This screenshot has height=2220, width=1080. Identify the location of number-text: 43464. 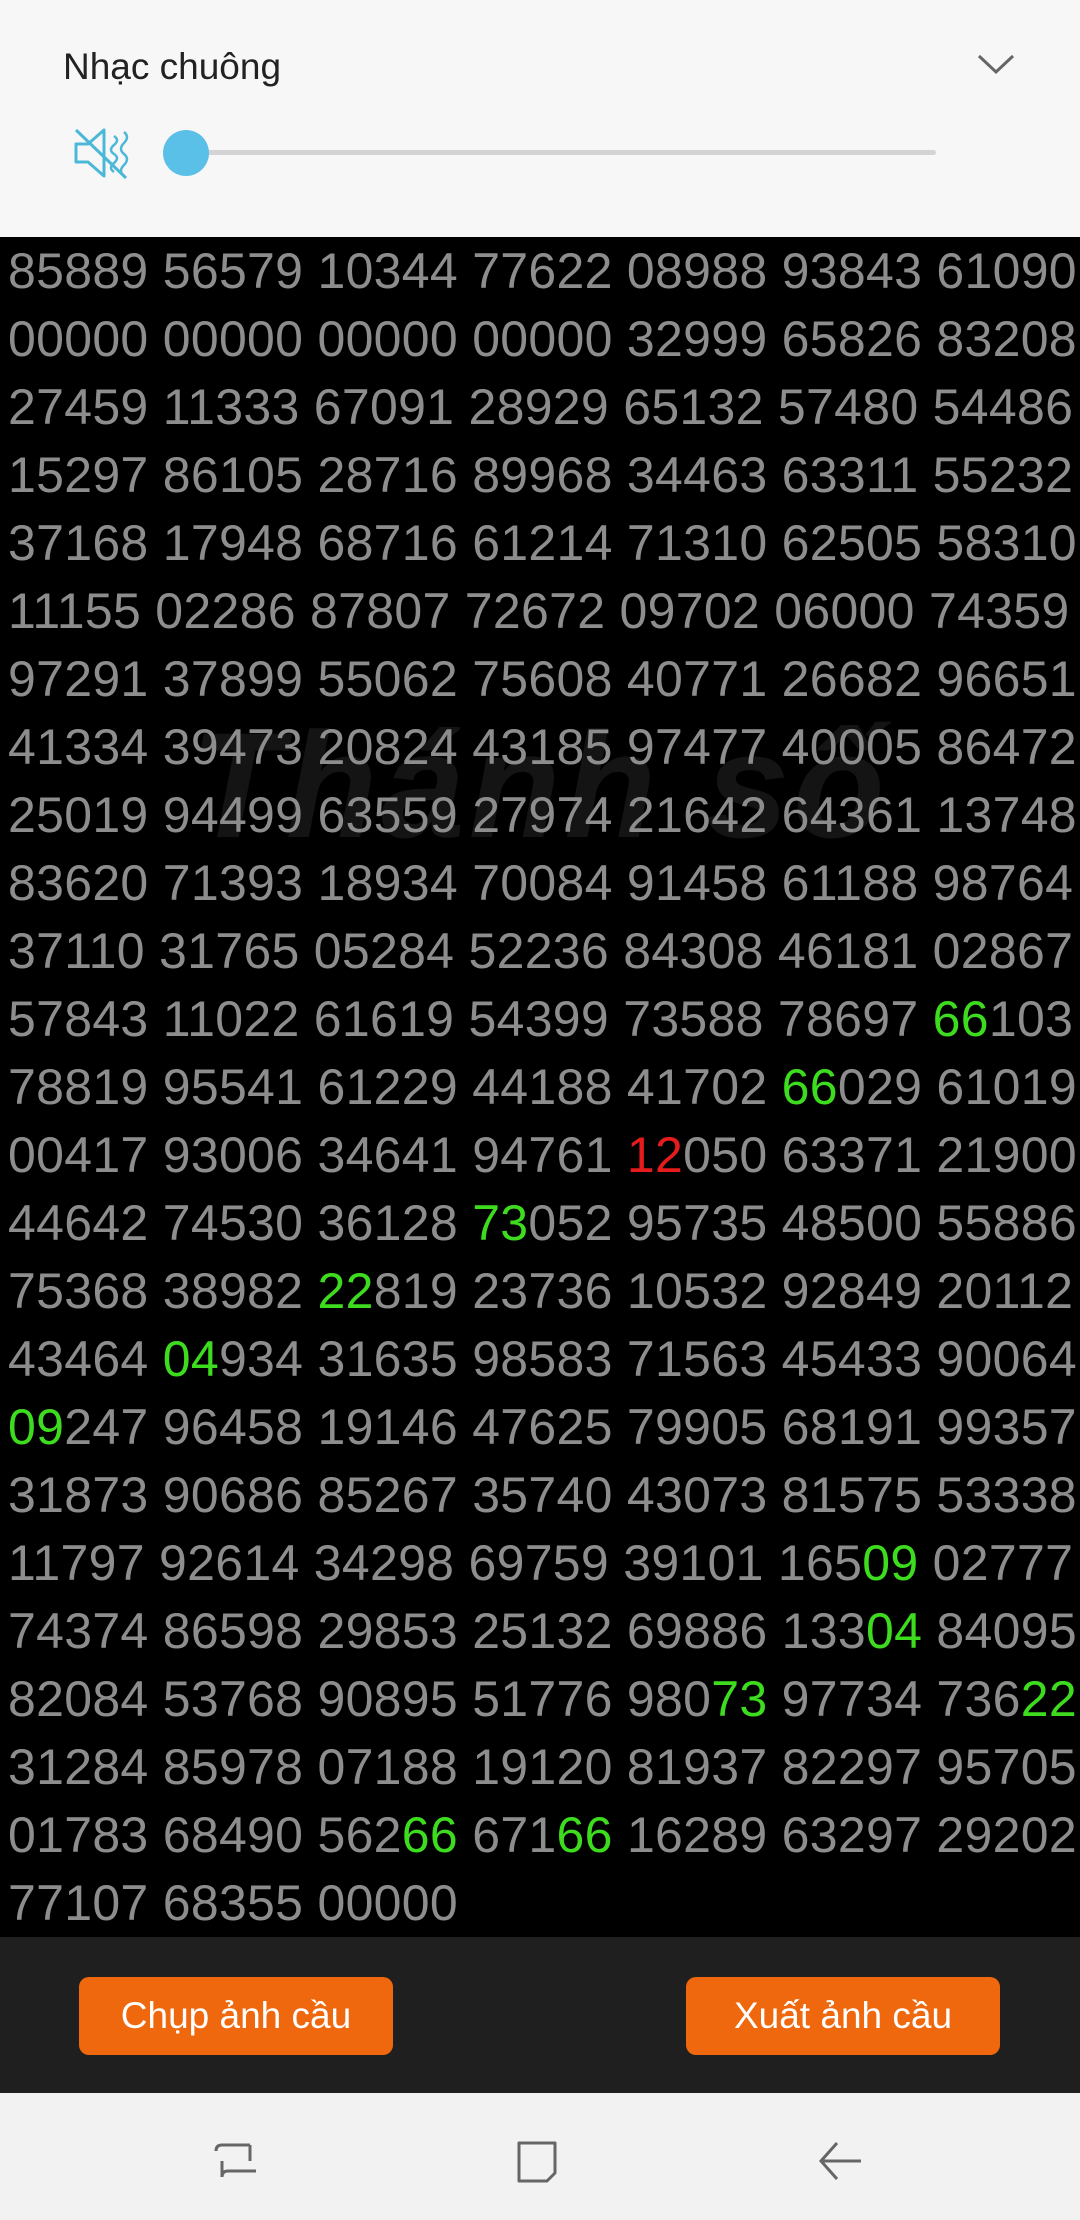
(85, 1359).